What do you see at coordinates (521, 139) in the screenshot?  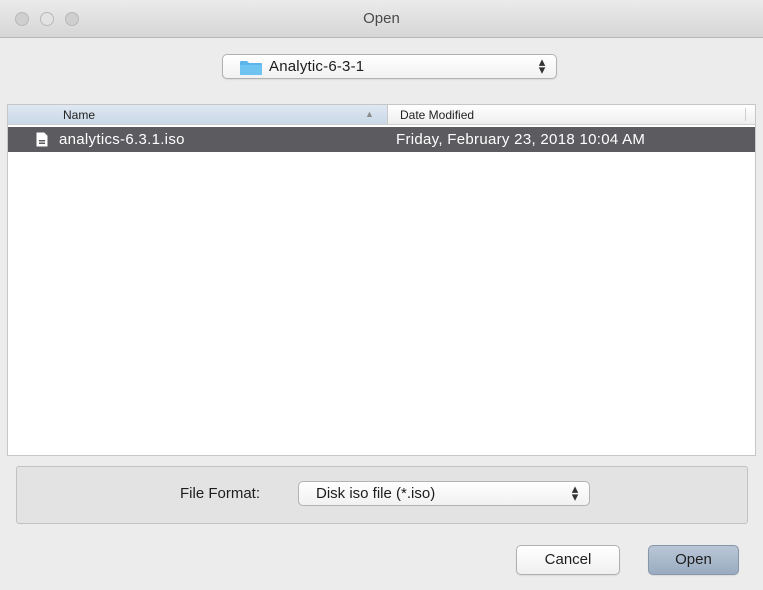 I see `file-date-modified: Friday, February 23, 2018 10:04 AM` at bounding box center [521, 139].